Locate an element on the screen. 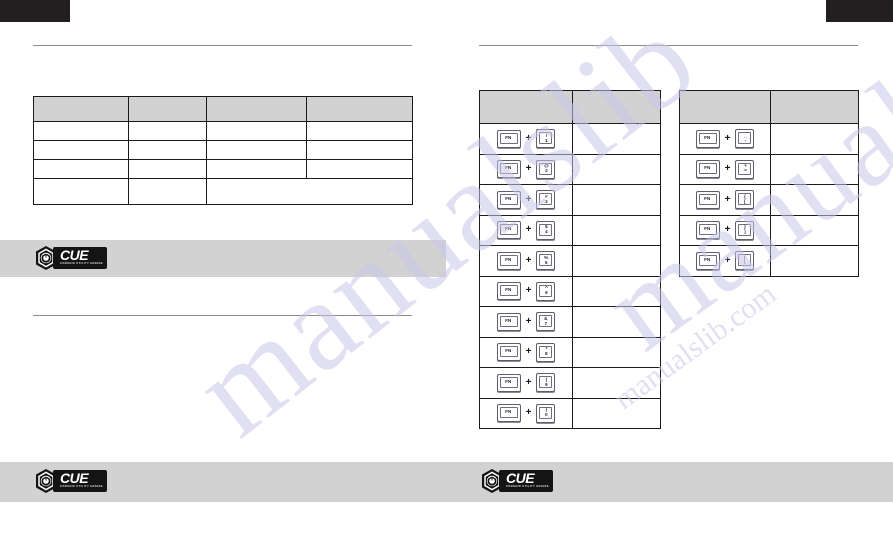  table-row is located at coordinates (223, 169).